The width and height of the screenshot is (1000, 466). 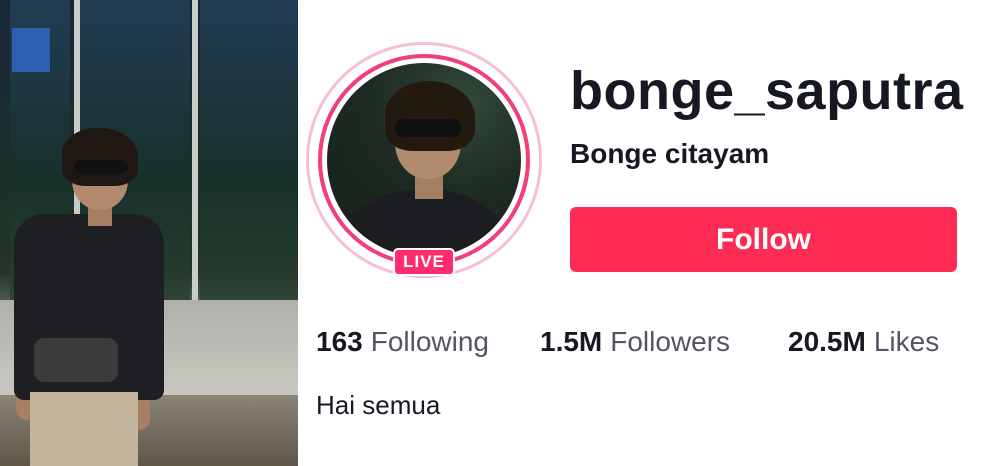 What do you see at coordinates (101, 167) in the screenshot?
I see `sunglasses` at bounding box center [101, 167].